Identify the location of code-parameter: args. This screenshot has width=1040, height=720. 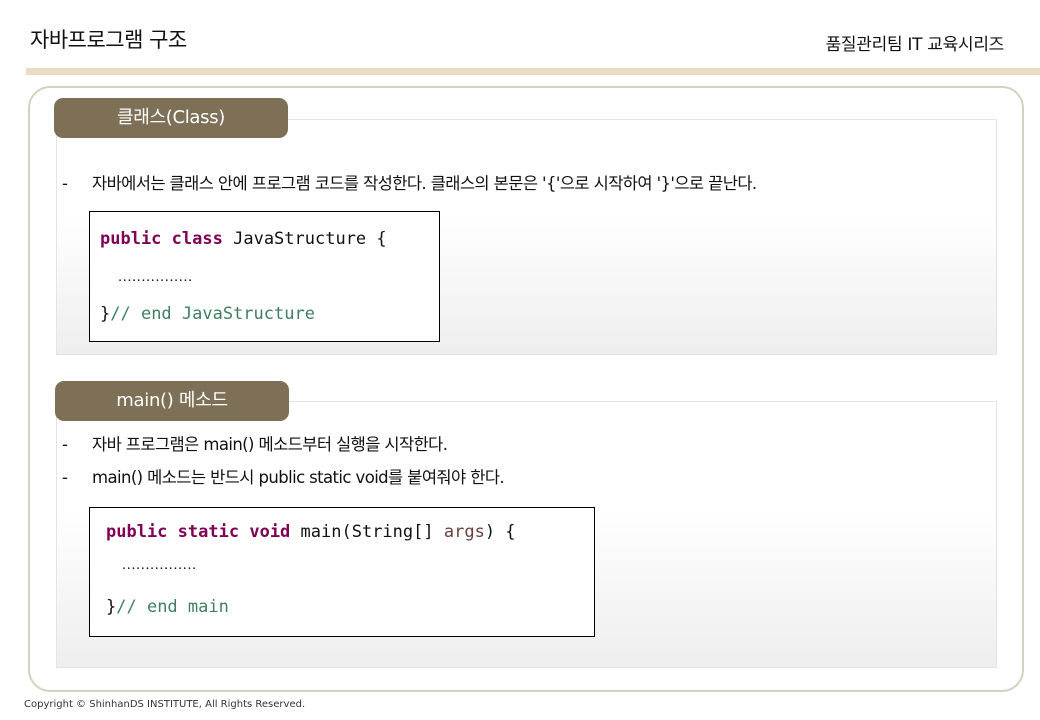
(464, 532).